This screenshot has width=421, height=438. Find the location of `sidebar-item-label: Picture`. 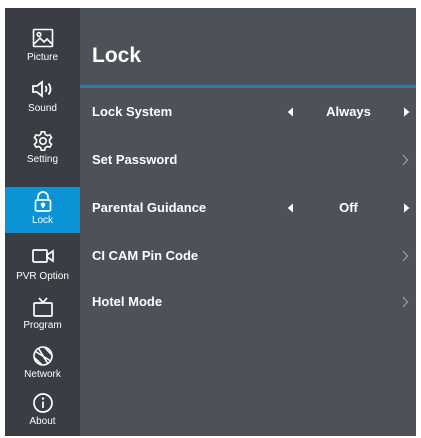

sidebar-item-label: Picture is located at coordinates (42, 57).